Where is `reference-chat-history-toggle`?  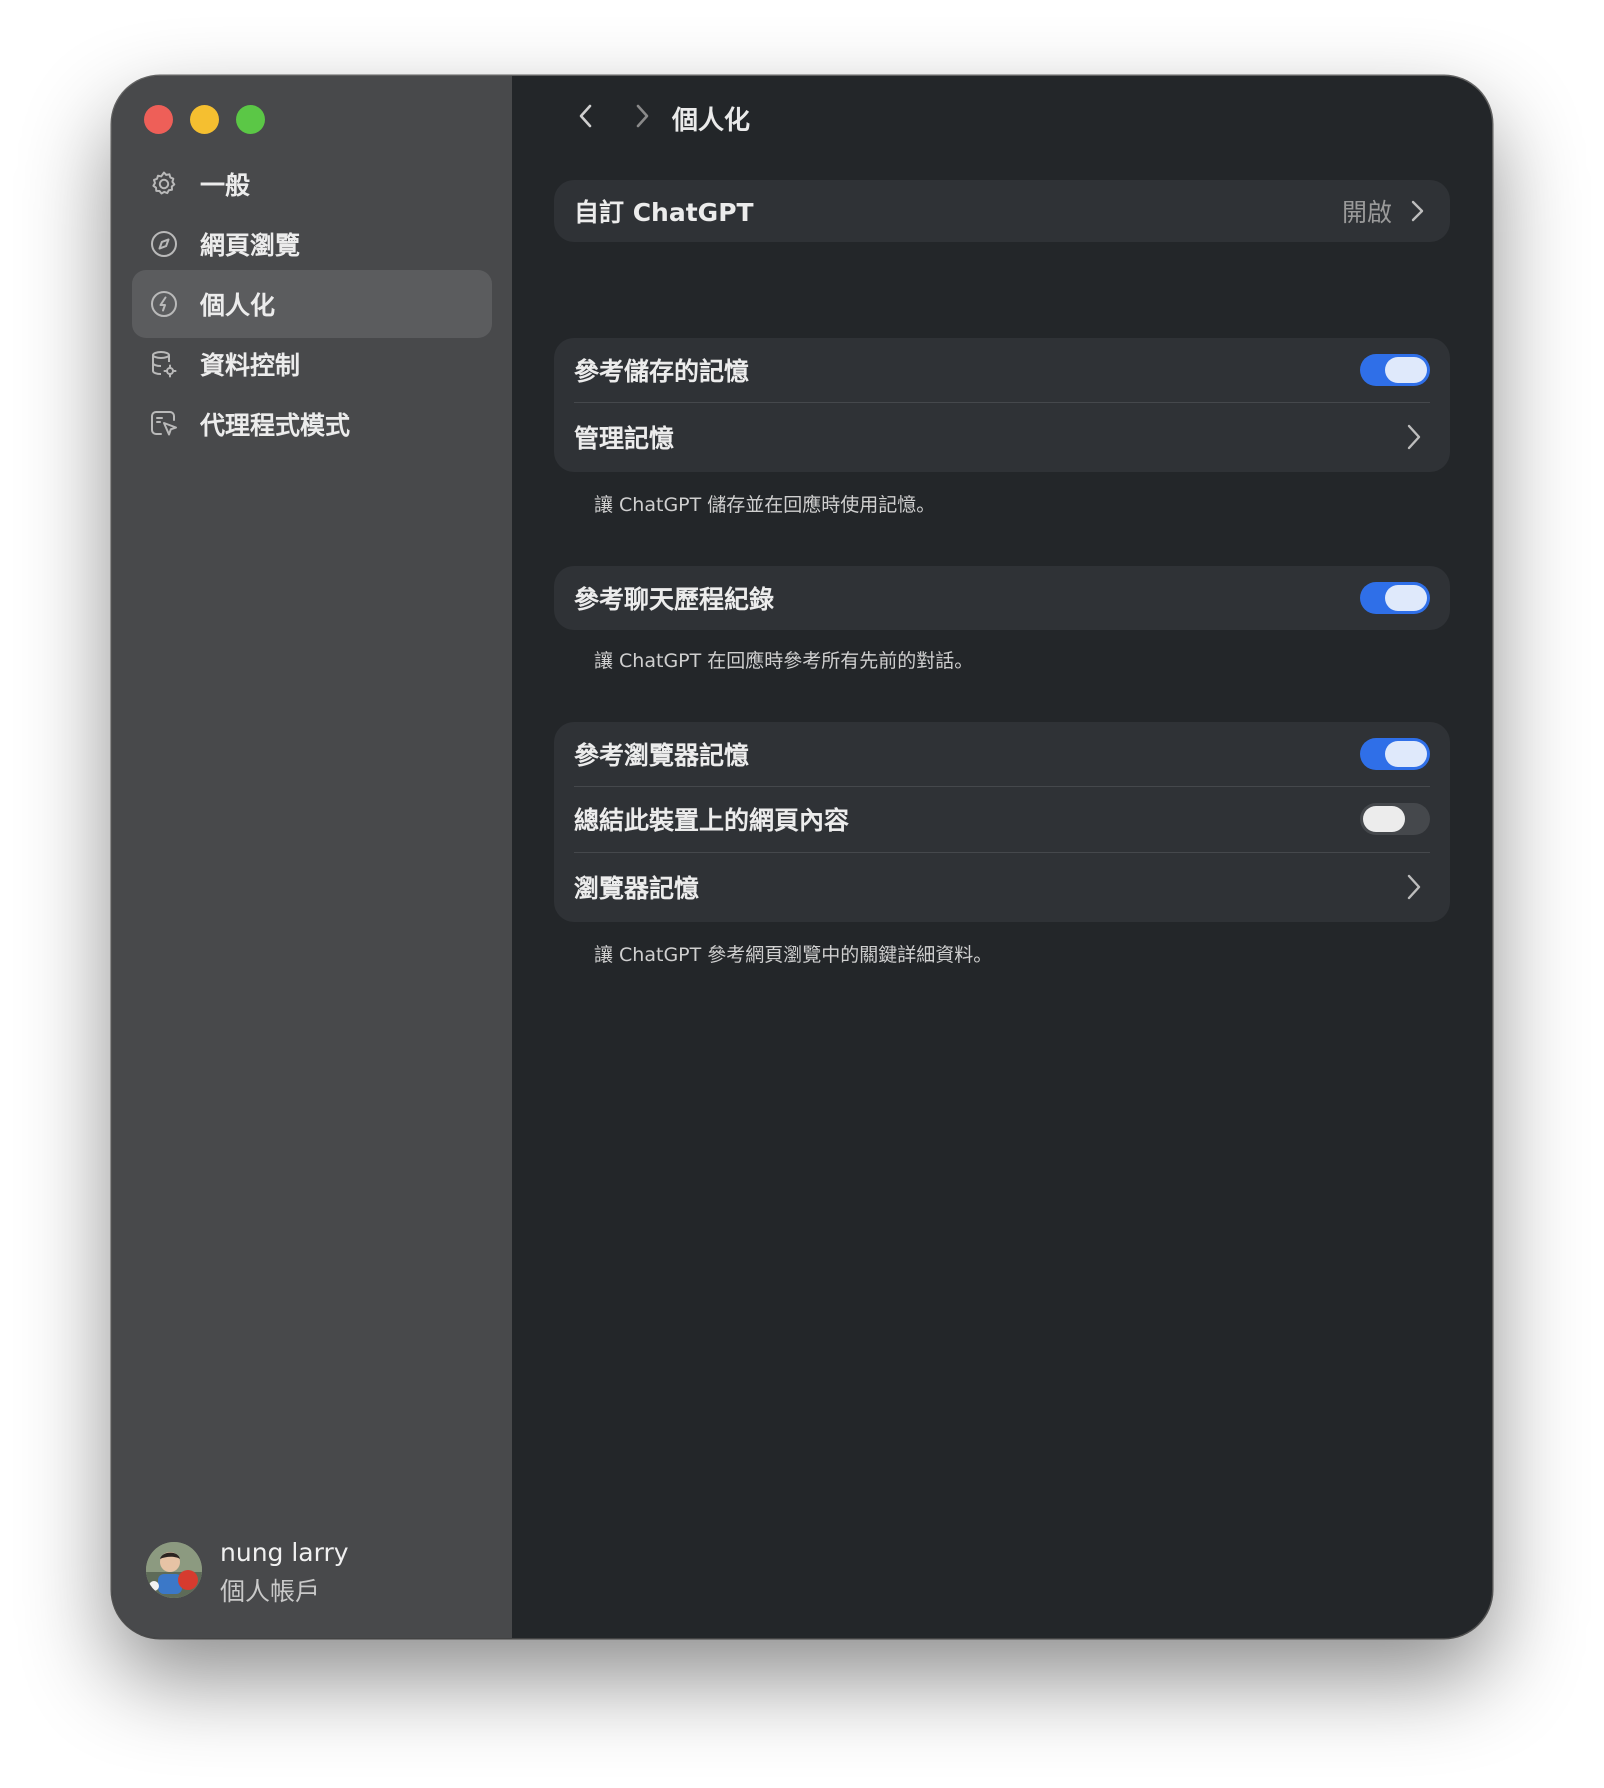 reference-chat-history-toggle is located at coordinates (1395, 598).